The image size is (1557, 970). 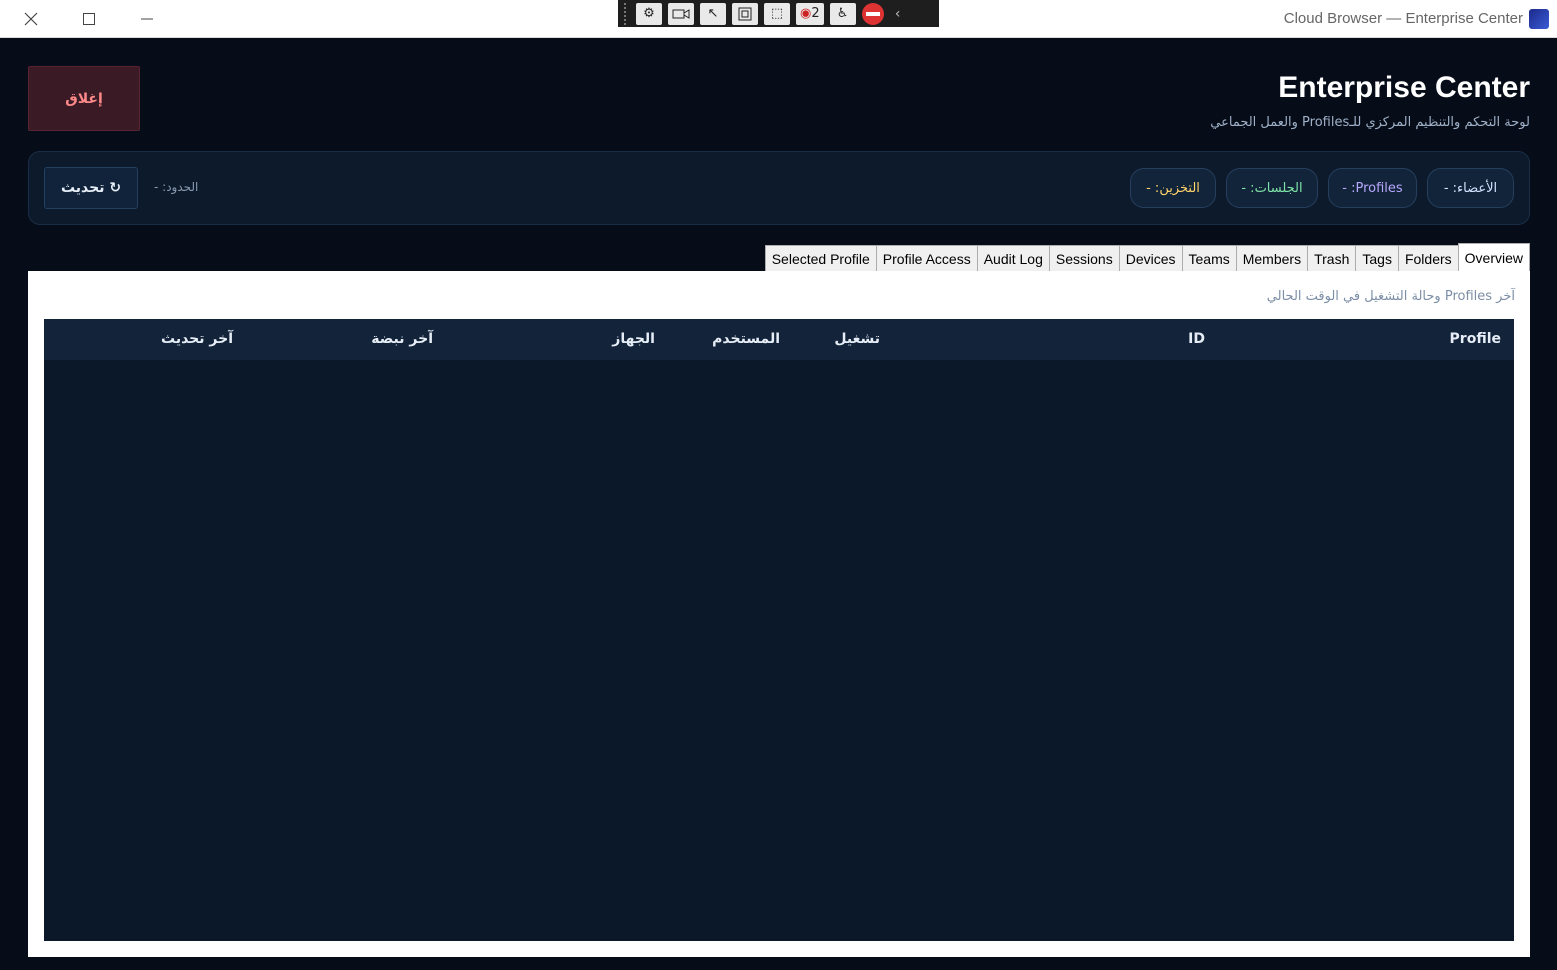 I want to click on members-stat-label: الأعضاء: -, so click(x=1470, y=188).